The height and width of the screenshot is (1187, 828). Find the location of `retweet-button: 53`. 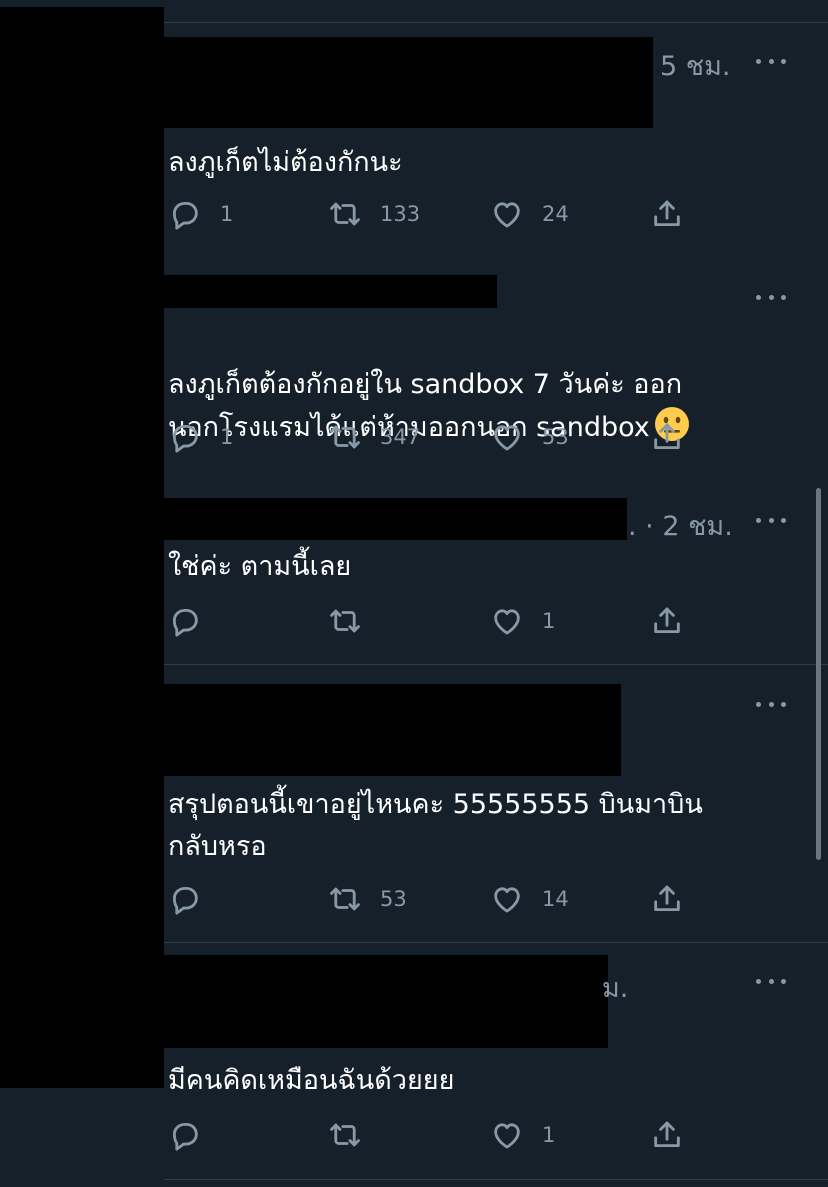

retweet-button: 53 is located at coordinates (367, 899).